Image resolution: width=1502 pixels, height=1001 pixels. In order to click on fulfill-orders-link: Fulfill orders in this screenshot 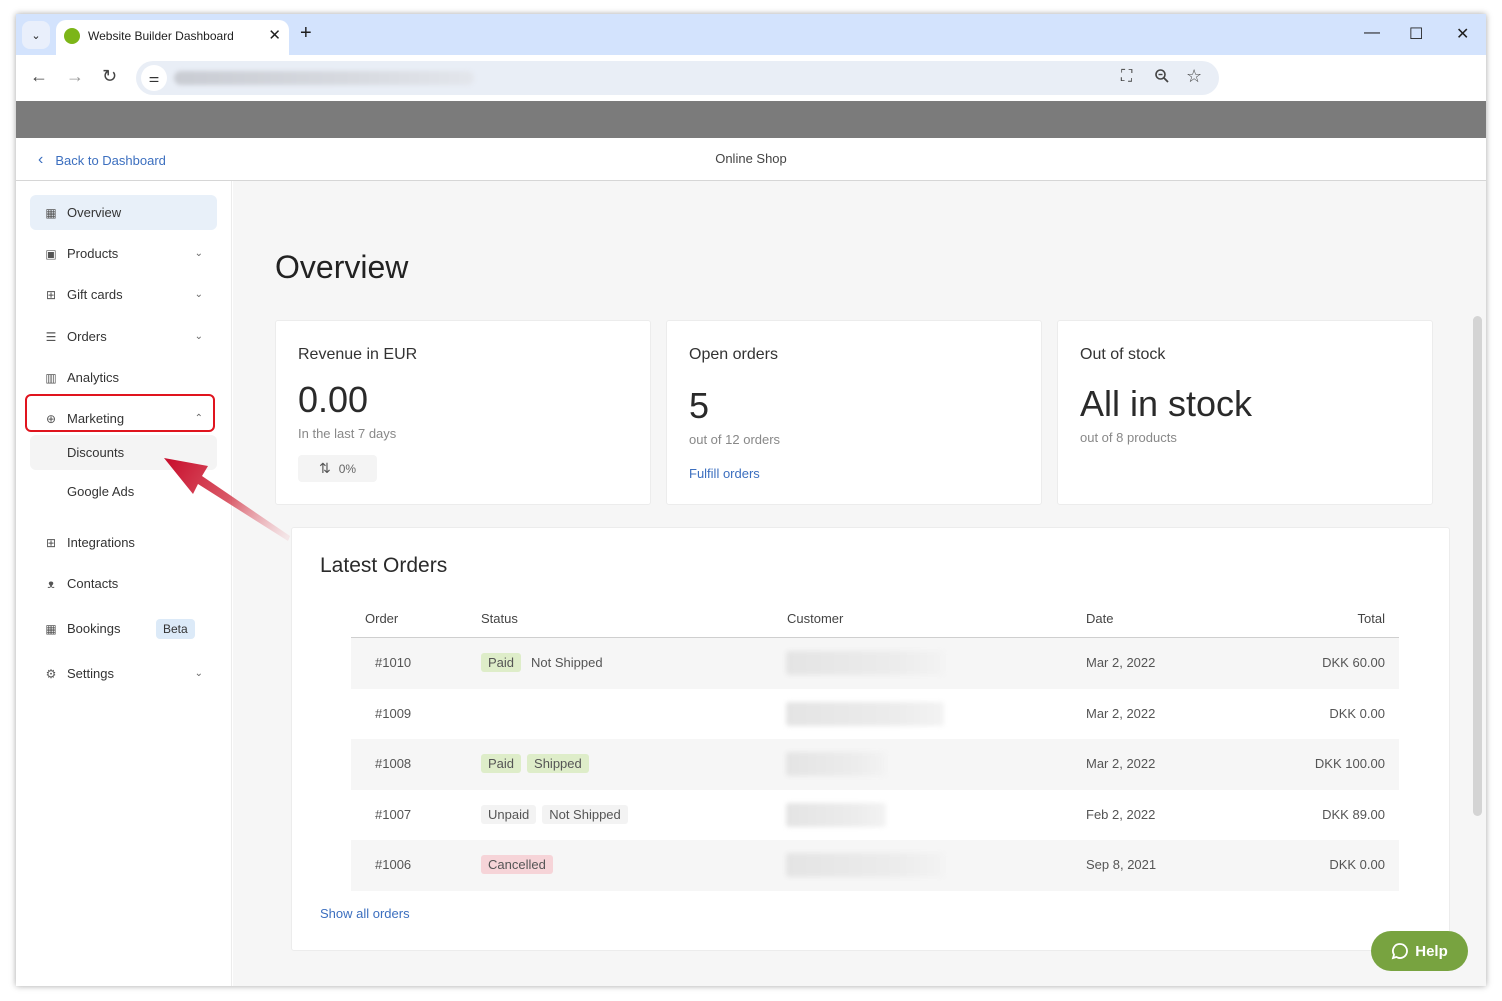, I will do `click(724, 473)`.